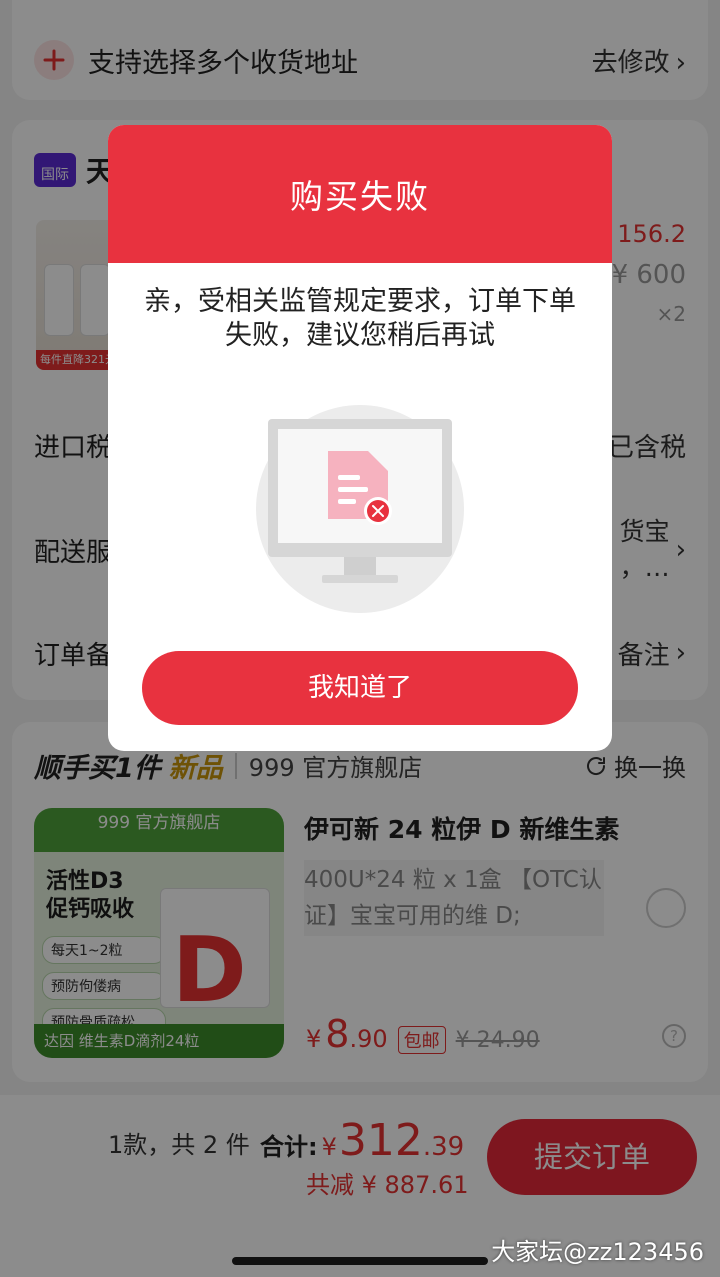 This screenshot has height=1277, width=720. Describe the element at coordinates (360, 1261) in the screenshot. I see `home-indicator` at that location.